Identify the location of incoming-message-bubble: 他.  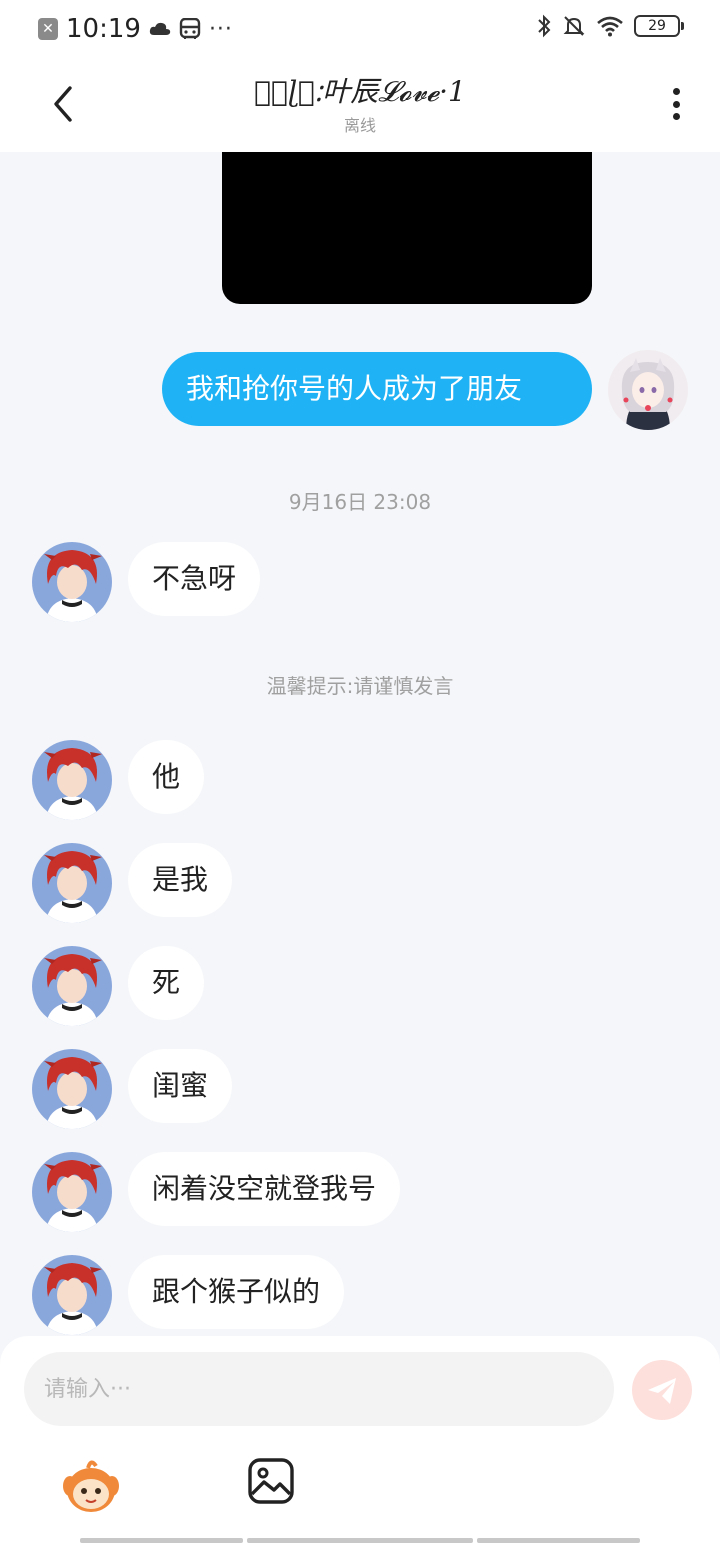
(166, 777).